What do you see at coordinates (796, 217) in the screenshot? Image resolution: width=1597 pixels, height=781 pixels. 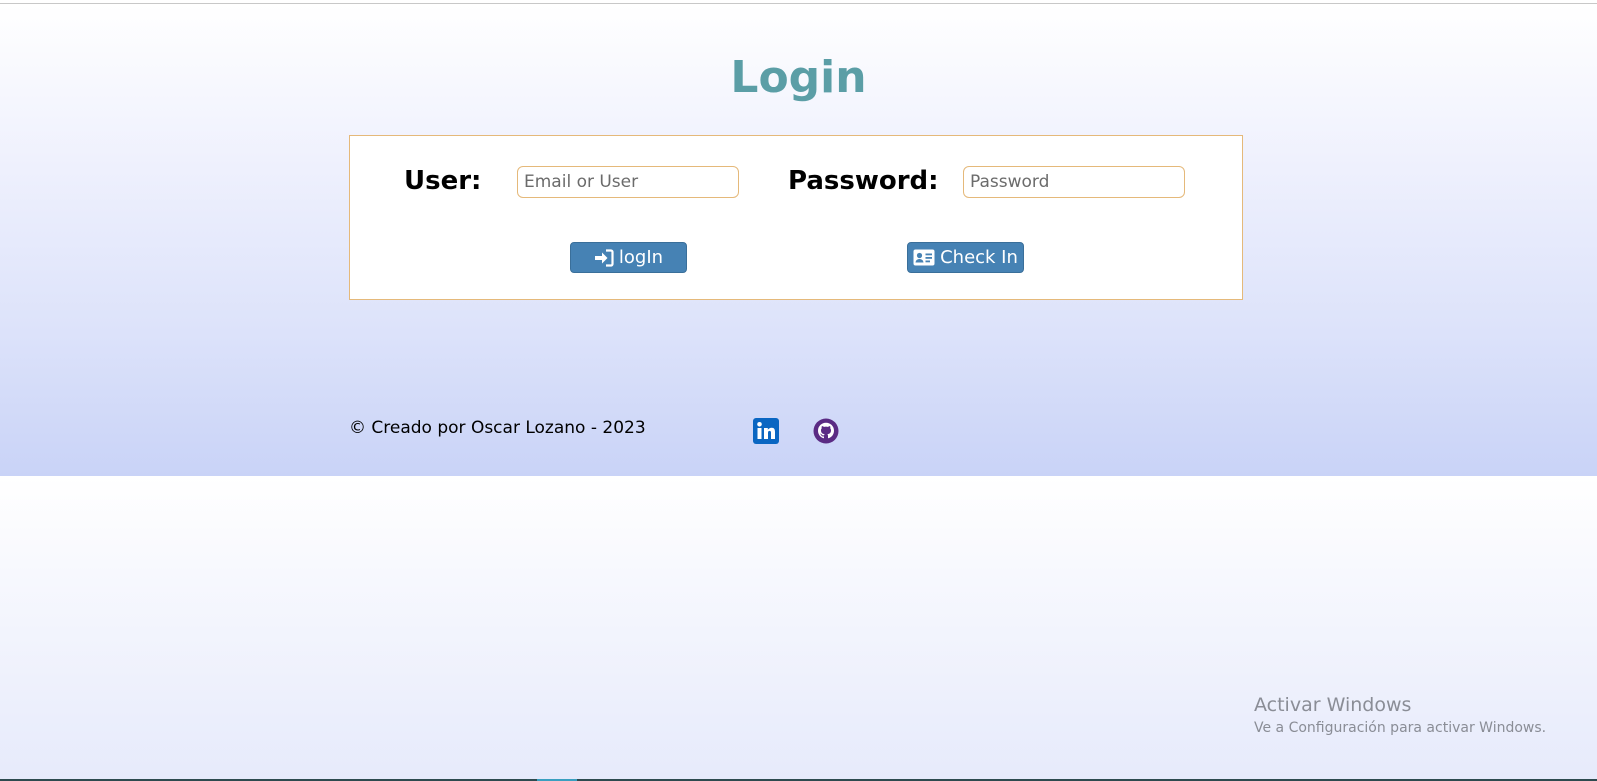 I see `login-card: User: Password: logIn Check In` at bounding box center [796, 217].